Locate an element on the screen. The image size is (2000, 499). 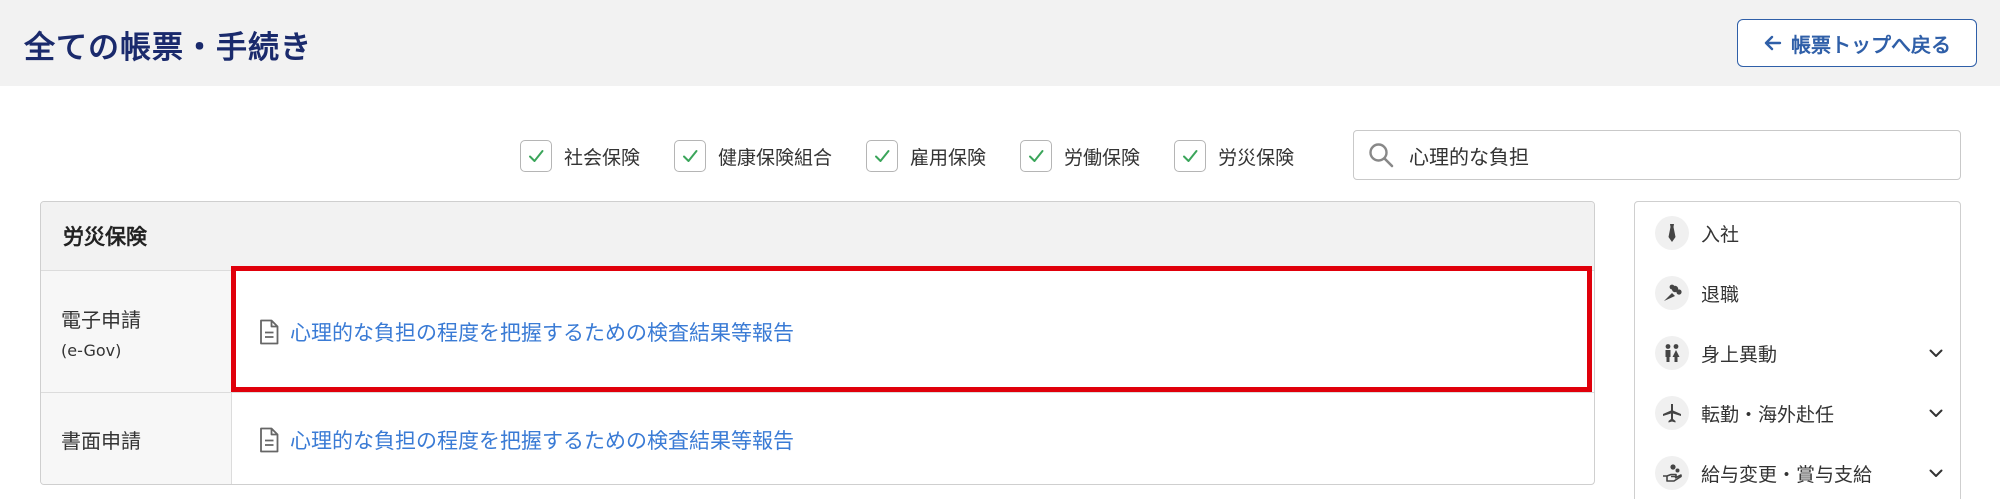
form-link-electronic: 心理的な負担の程度を把握するための検査結果等報告 is located at coordinates (526, 332).